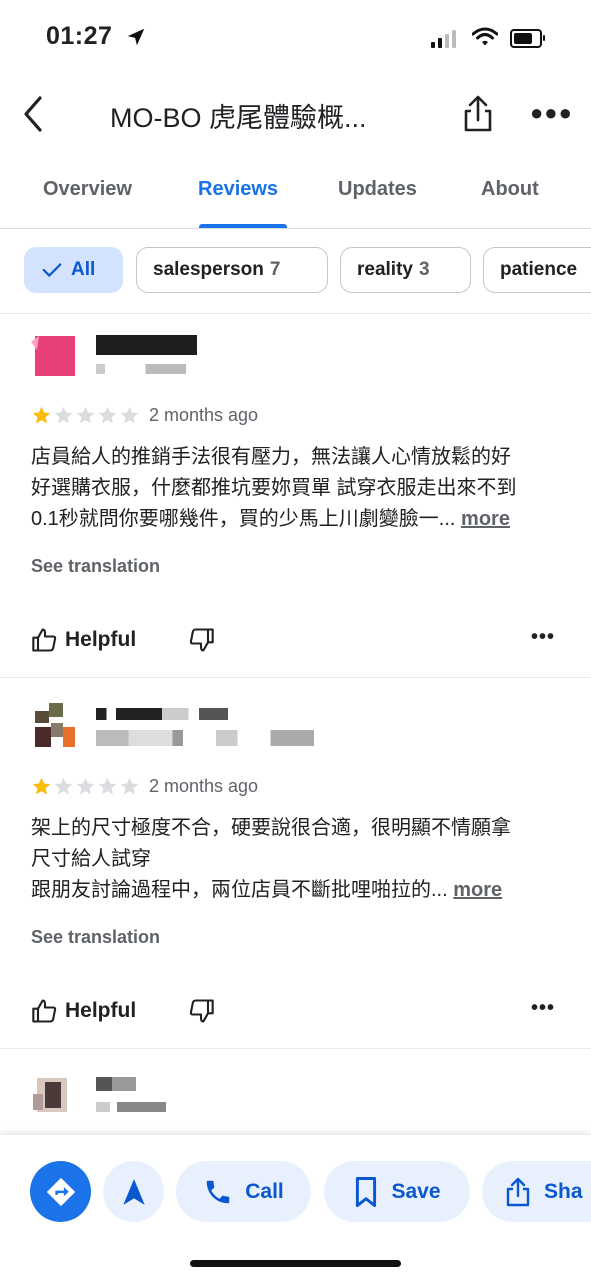 Image resolution: width=591 pixels, height=1279 pixels. What do you see at coordinates (79, 36) in the screenshot?
I see `status-time: 01:27` at bounding box center [79, 36].